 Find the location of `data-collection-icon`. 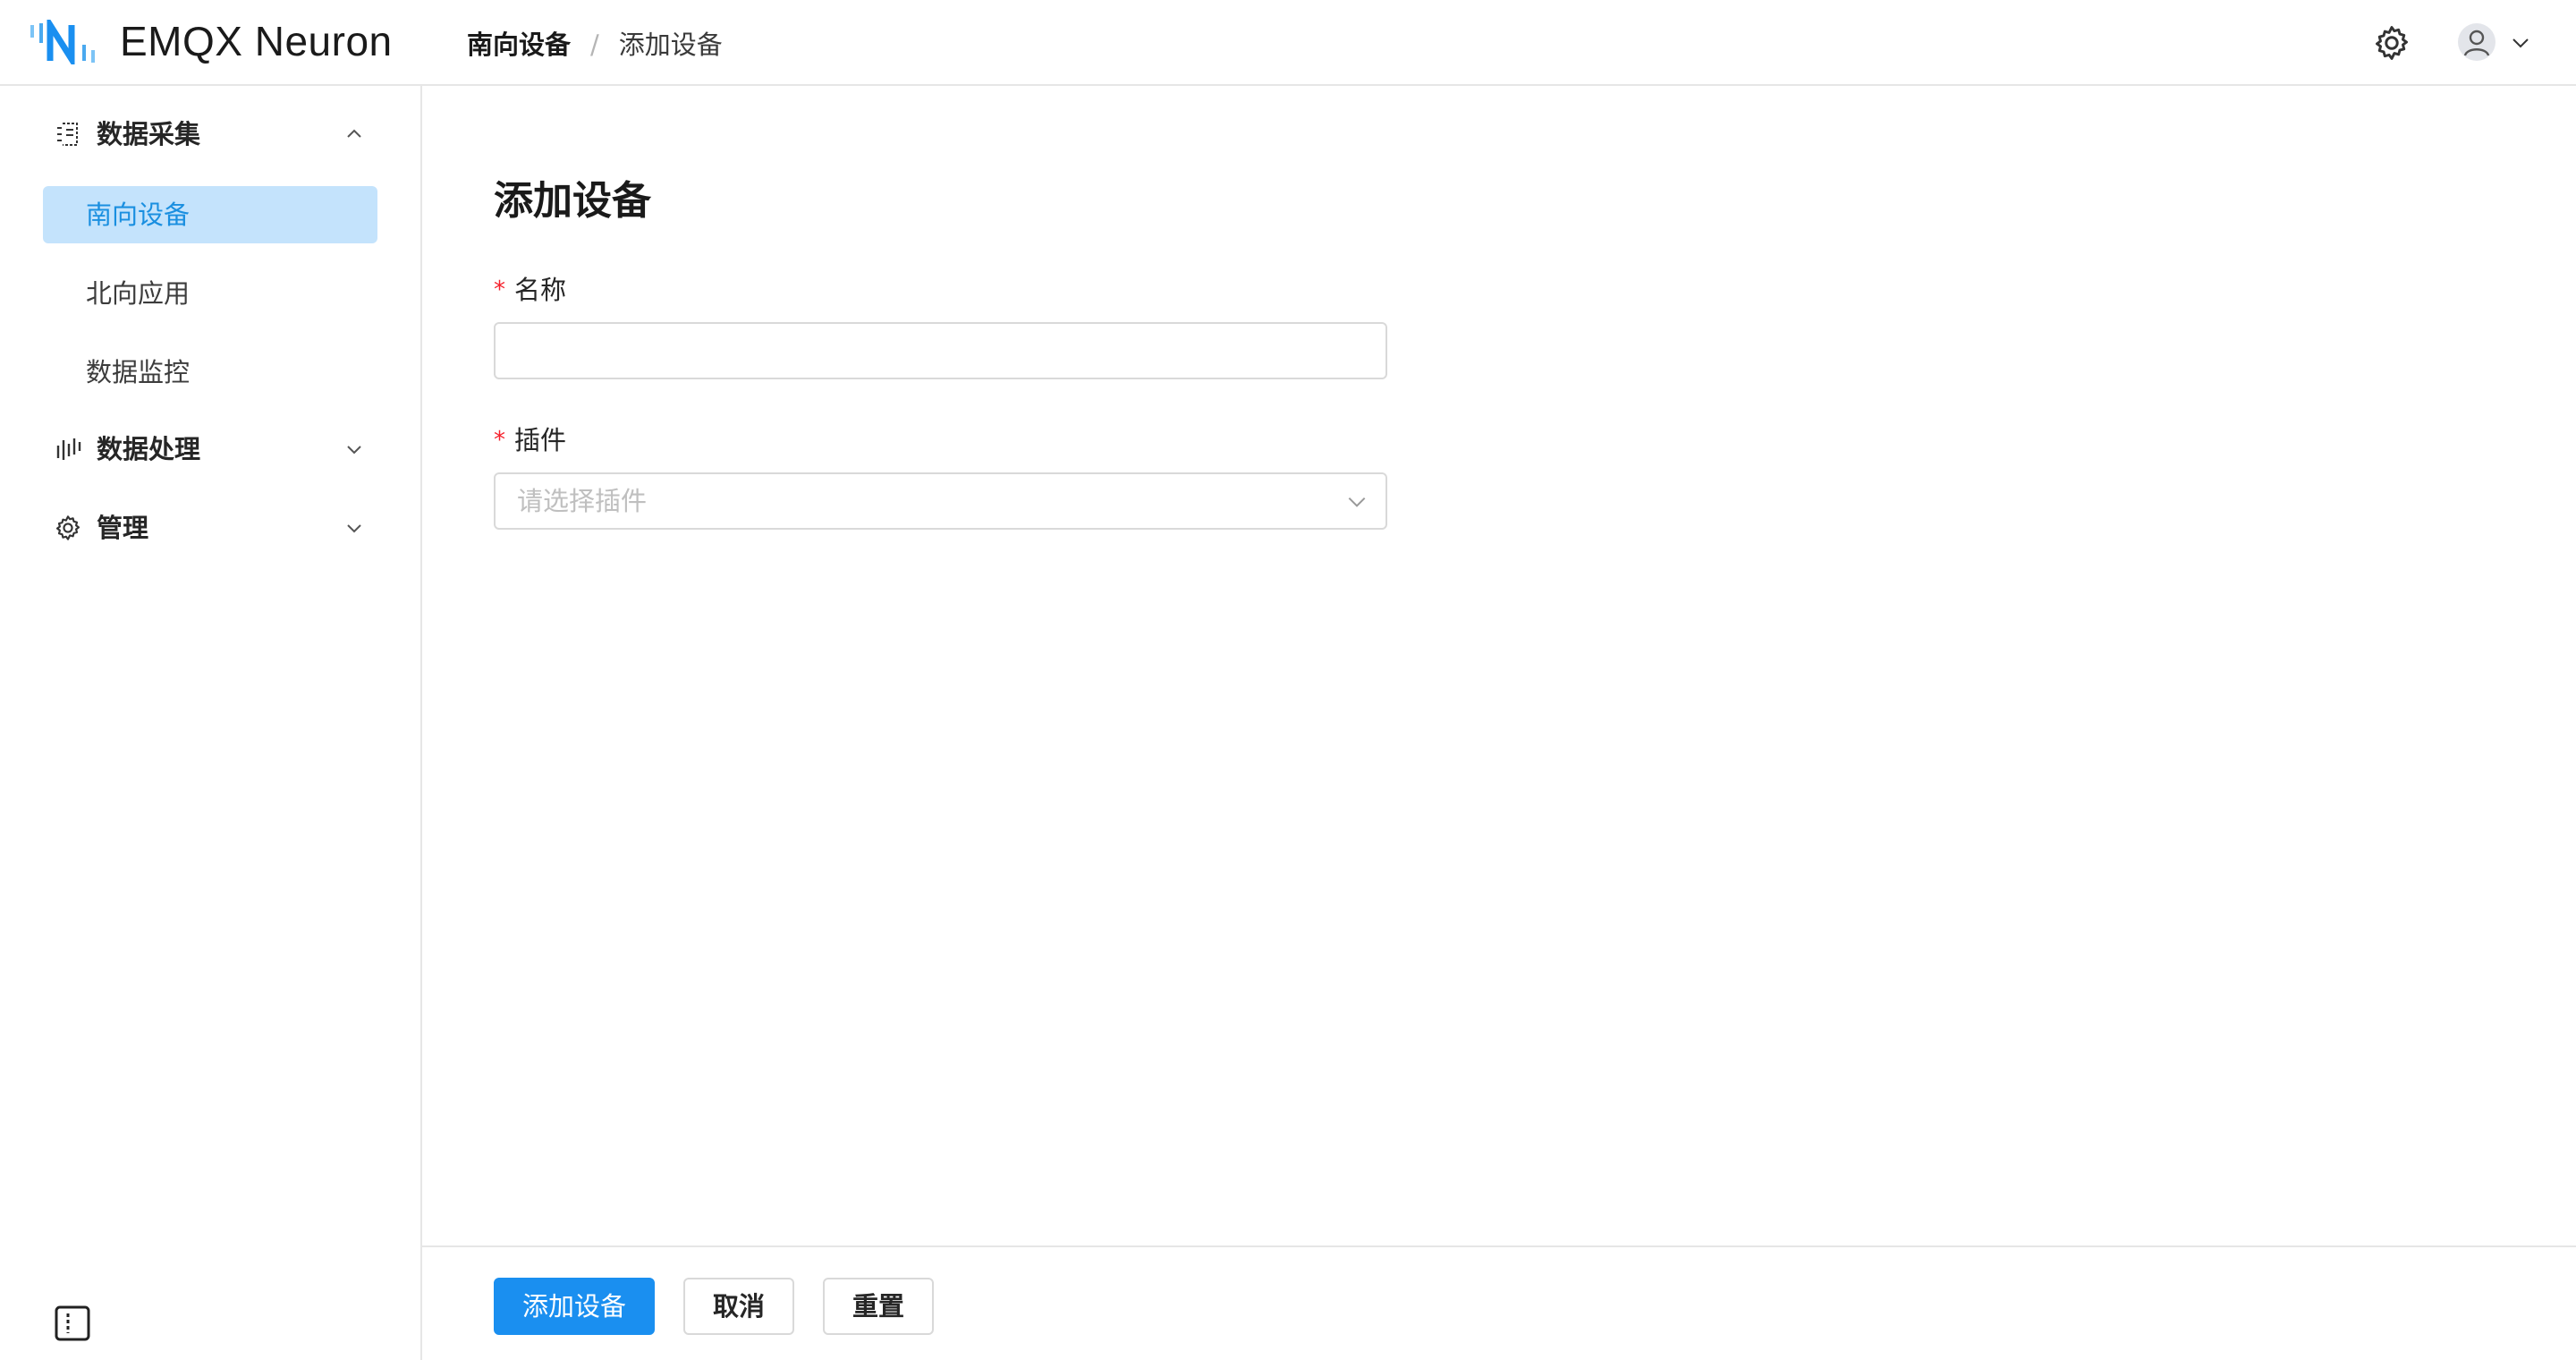

data-collection-icon is located at coordinates (67, 134).